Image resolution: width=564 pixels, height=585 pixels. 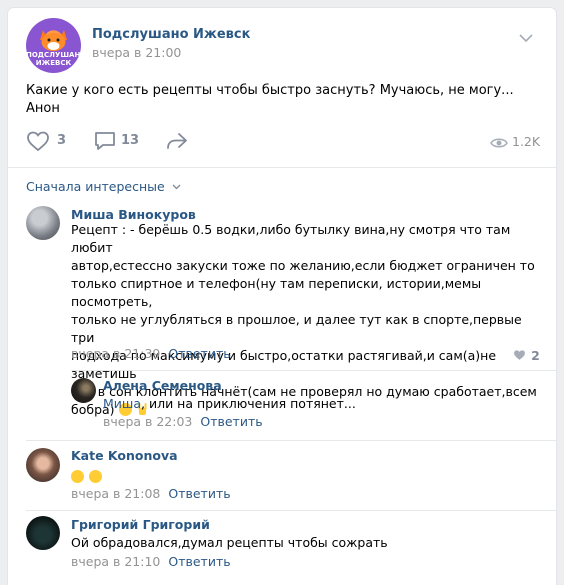 I want to click on comment-author: Григорий Григорий, so click(x=140, y=524).